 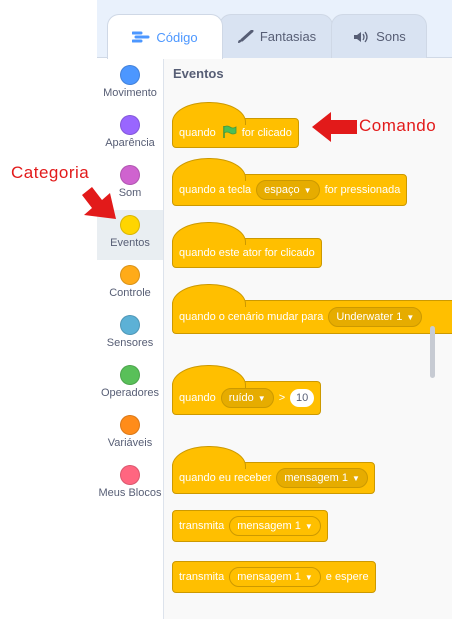 I want to click on block-when-key-pressed: quando a tecla espaço ▼ for pressionada, so click(x=290, y=182).